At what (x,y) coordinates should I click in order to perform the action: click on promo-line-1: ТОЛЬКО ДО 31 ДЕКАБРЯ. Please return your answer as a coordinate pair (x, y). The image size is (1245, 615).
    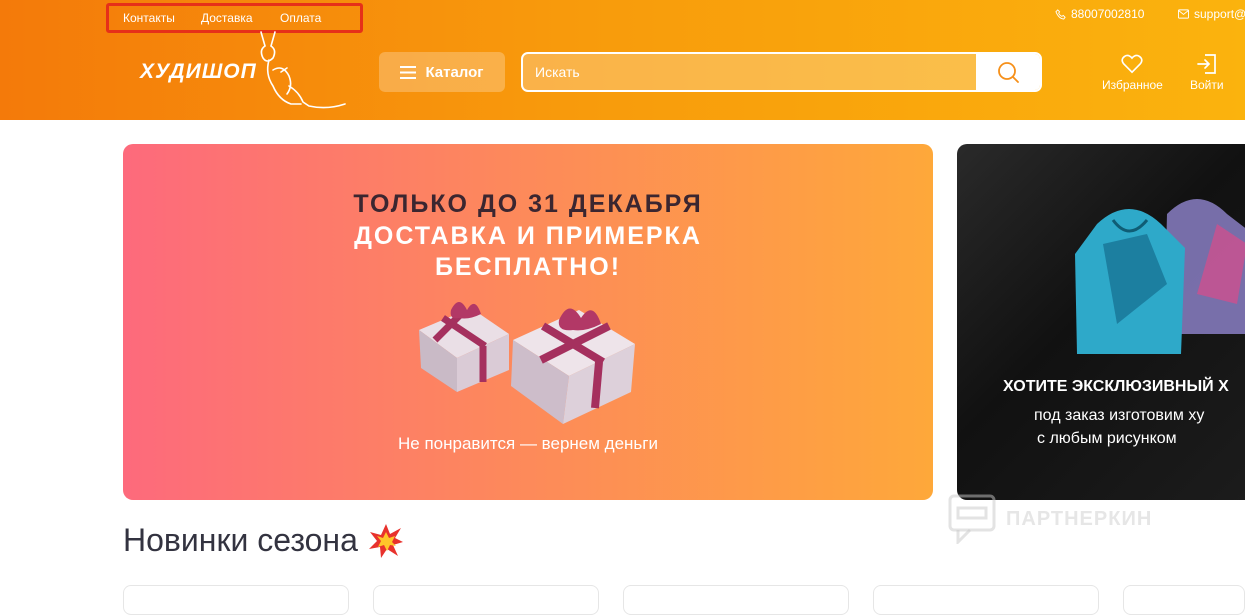
    Looking at the image, I should click on (528, 204).